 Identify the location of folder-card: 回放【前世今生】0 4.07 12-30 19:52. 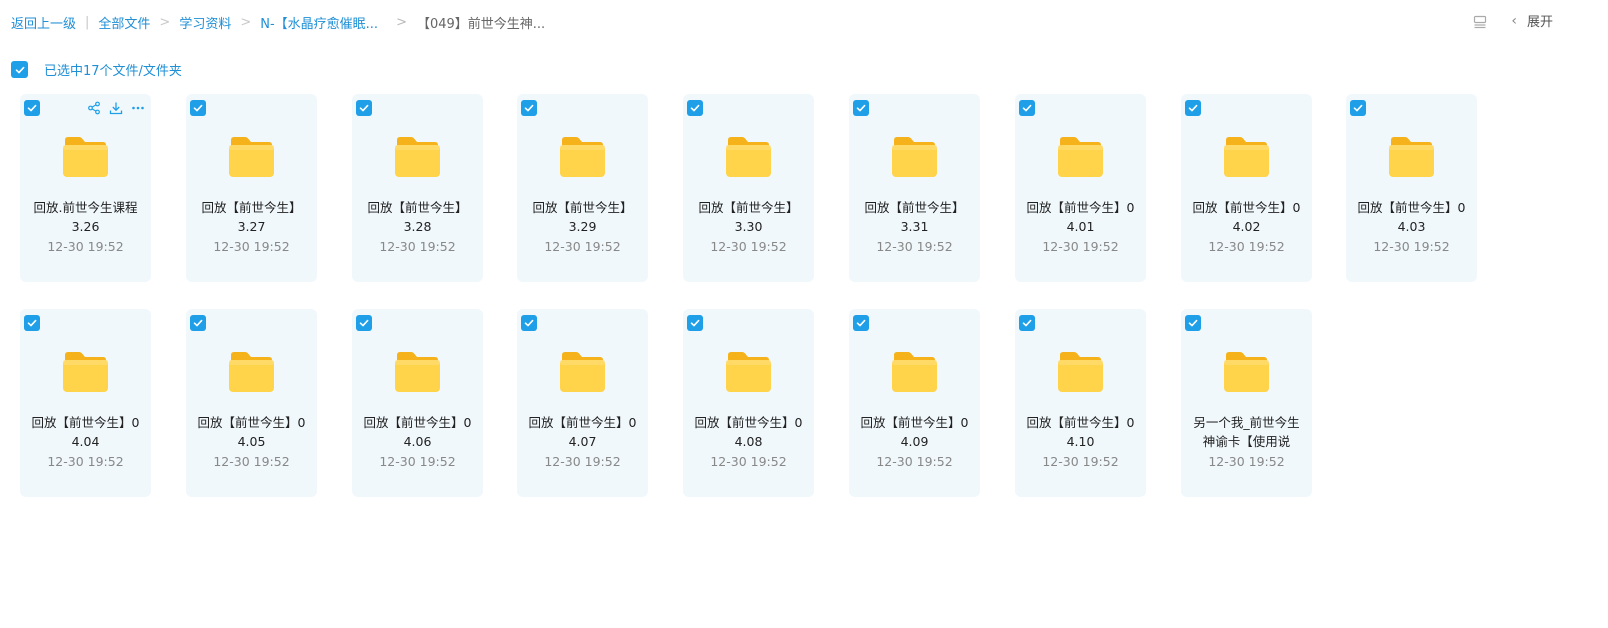
(582, 403).